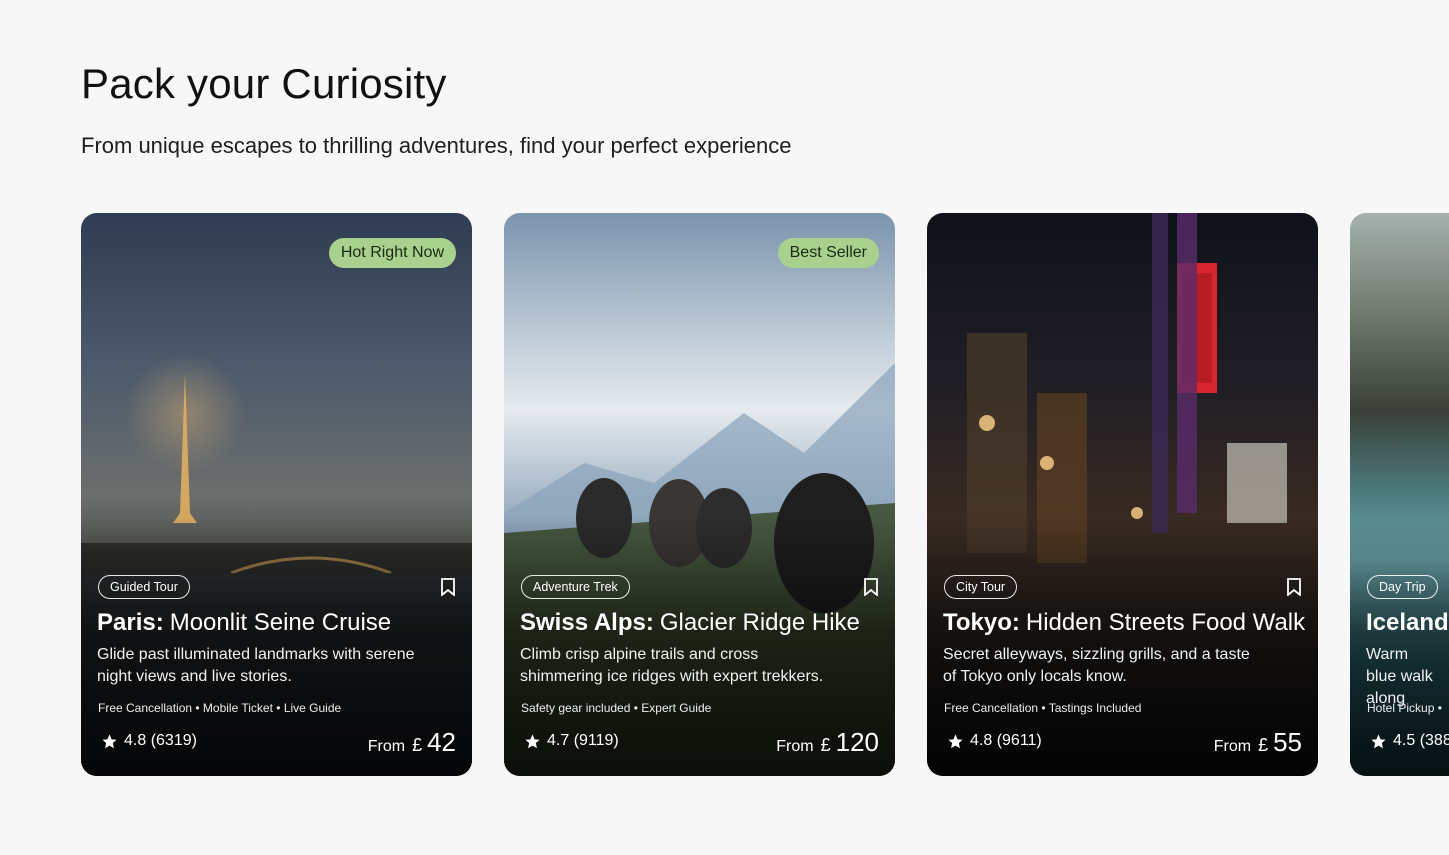 This screenshot has width=1449, height=855. What do you see at coordinates (160, 740) in the screenshot?
I see `rating-value: 4.8 (6319)` at bounding box center [160, 740].